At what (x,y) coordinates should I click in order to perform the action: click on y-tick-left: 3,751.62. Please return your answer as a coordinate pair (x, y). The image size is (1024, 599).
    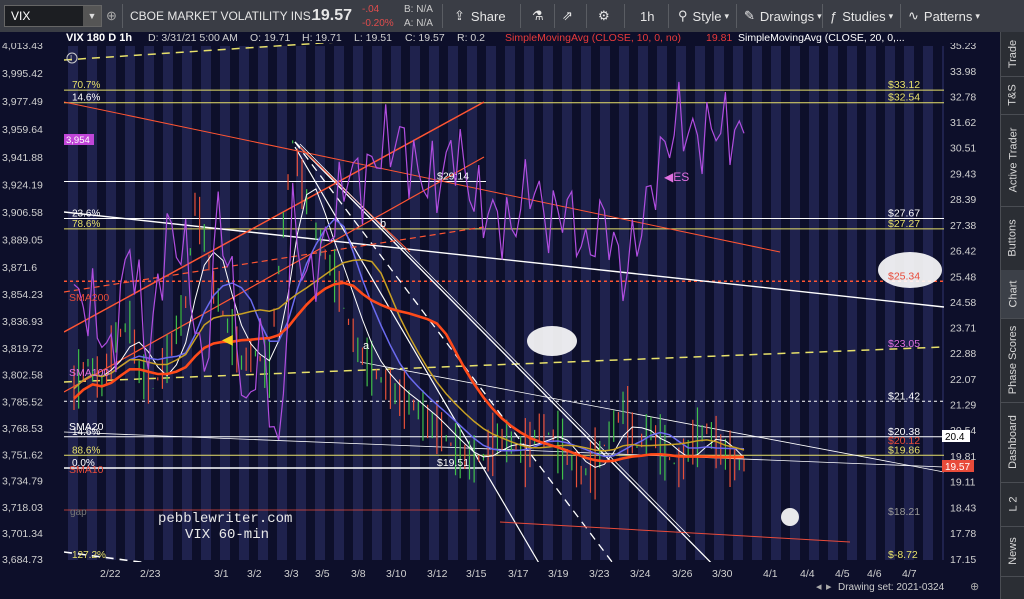
    Looking at the image, I should click on (22, 455).